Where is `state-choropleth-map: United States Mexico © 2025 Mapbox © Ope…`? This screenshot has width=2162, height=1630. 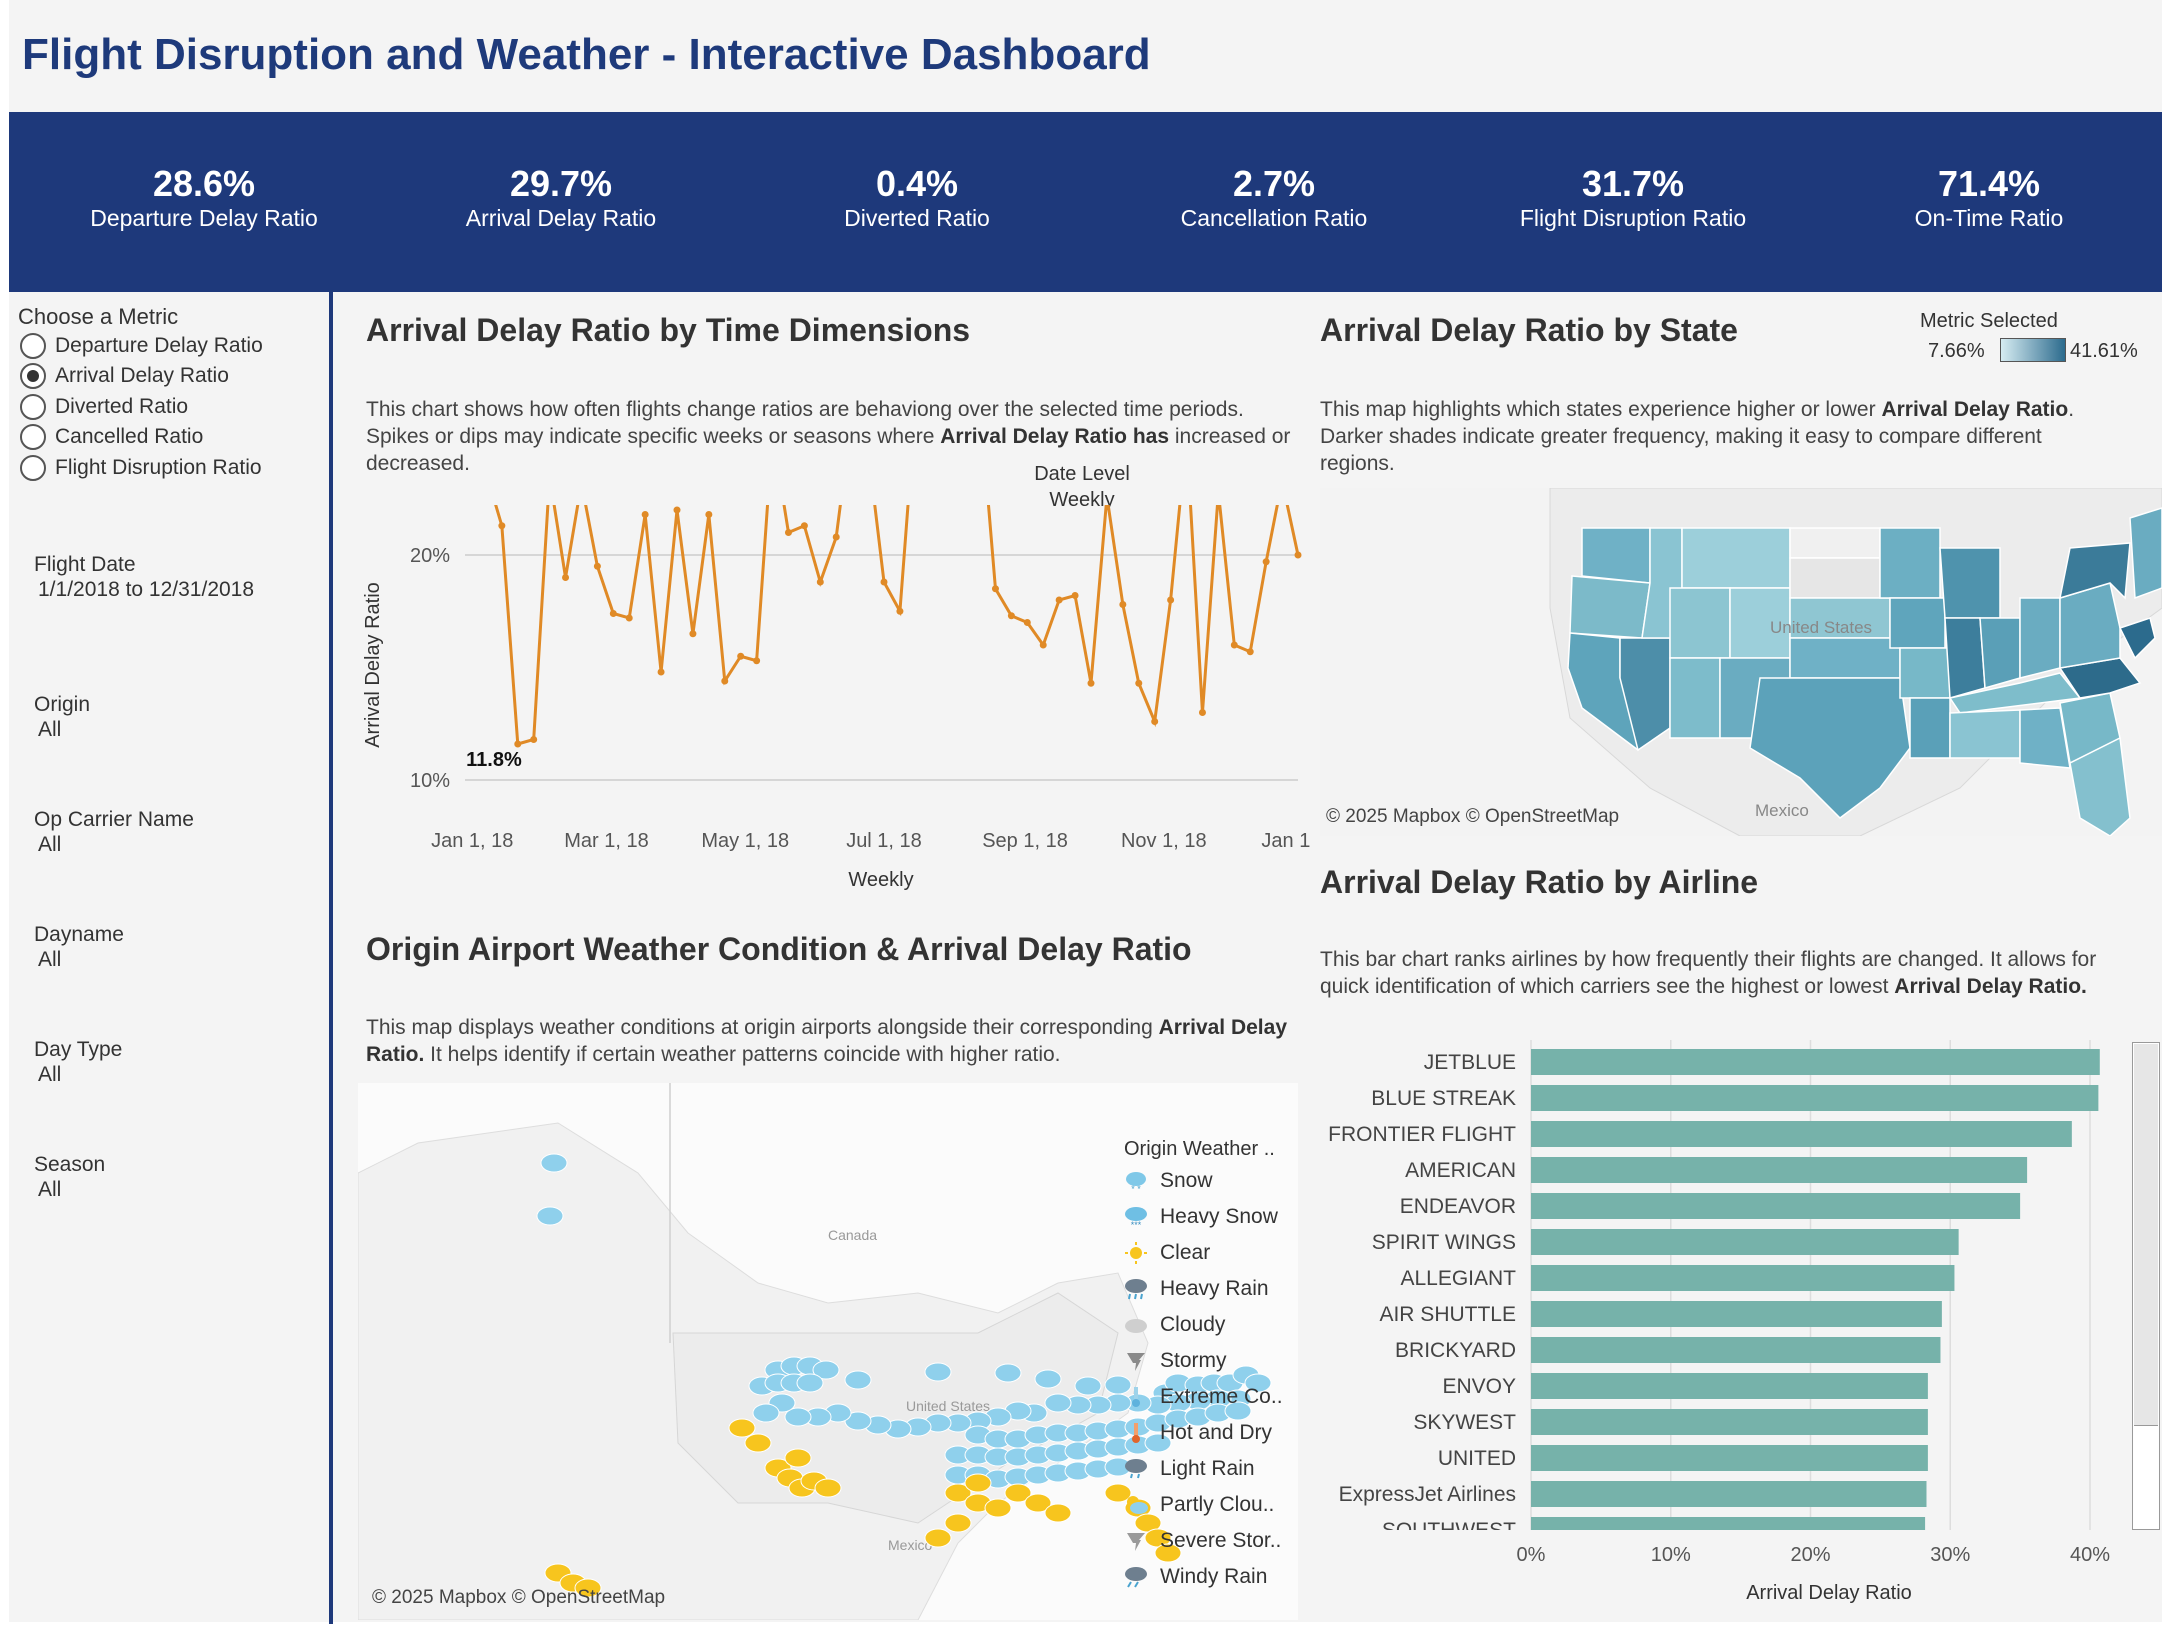 state-choropleth-map: United States Mexico © 2025 Mapbox © Ope… is located at coordinates (1741, 662).